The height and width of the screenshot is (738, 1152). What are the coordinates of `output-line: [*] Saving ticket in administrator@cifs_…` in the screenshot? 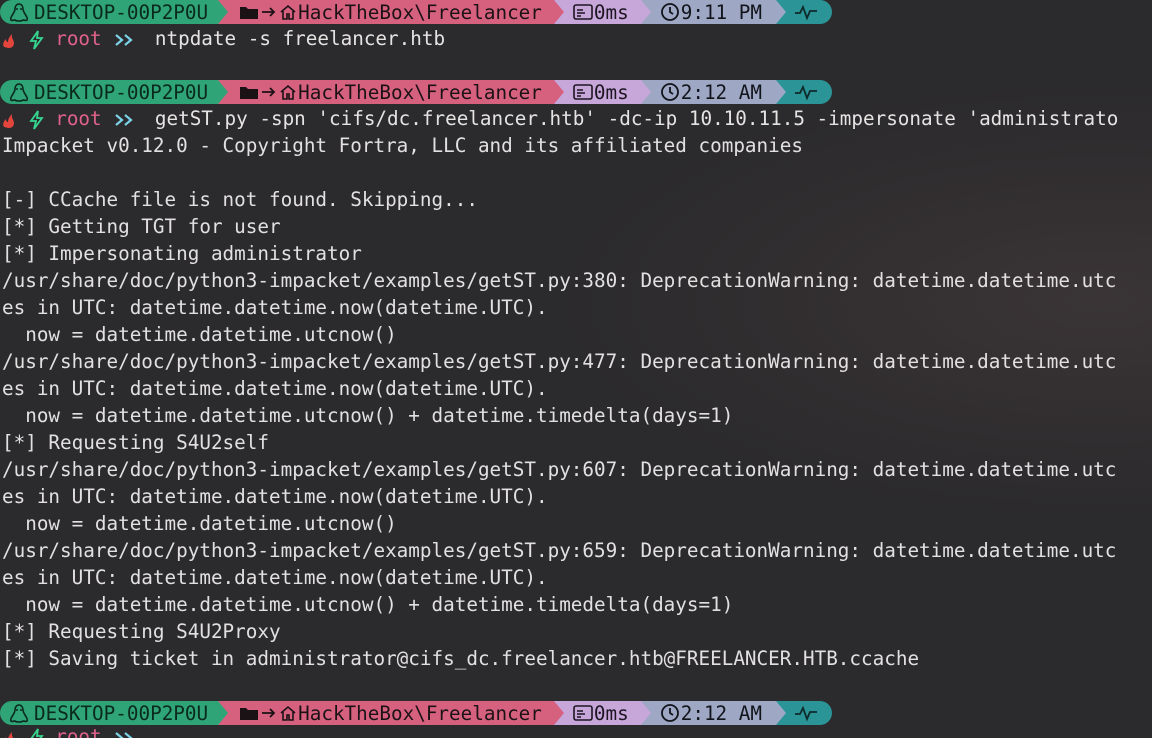 It's located at (461, 658).